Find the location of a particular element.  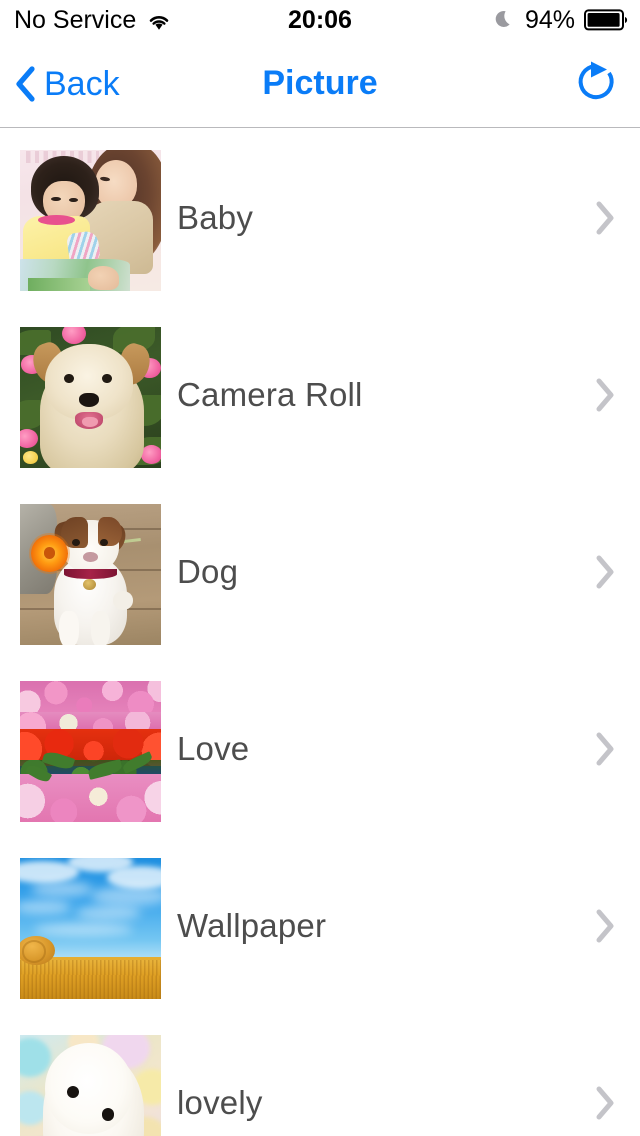

album-name: Camera Roll is located at coordinates (270, 394).